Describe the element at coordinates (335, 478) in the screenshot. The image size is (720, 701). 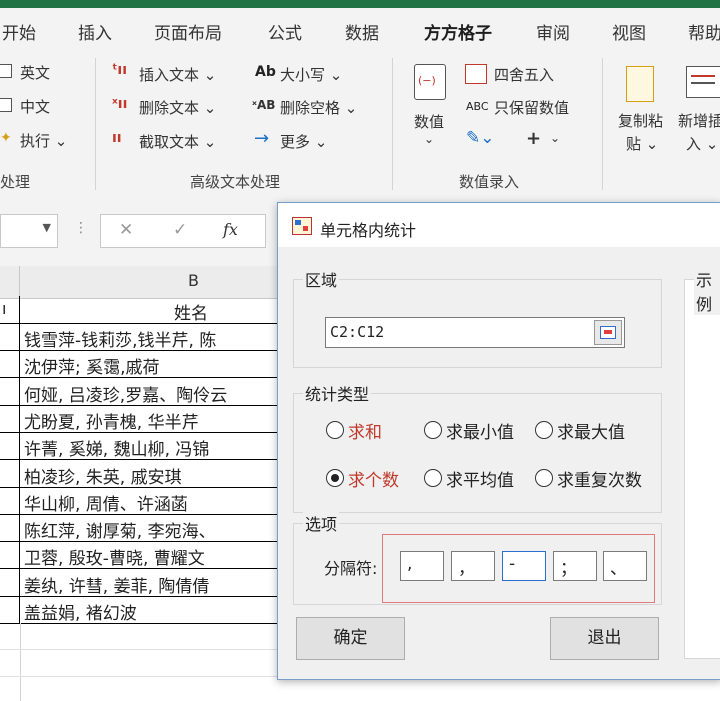
I see `radio-count` at that location.